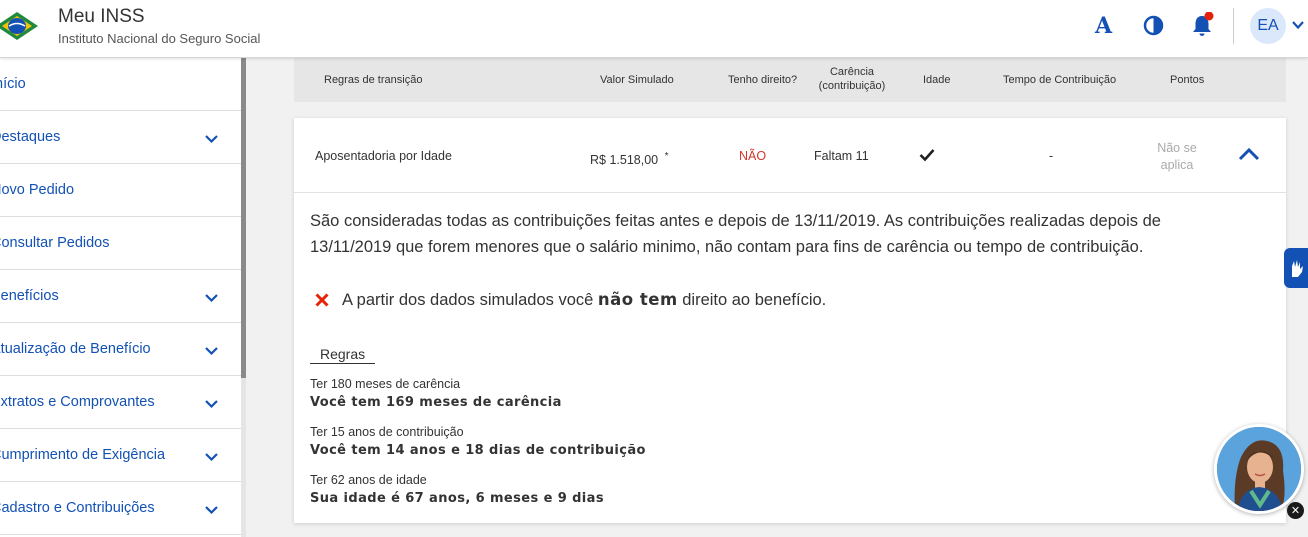 This screenshot has height=537, width=1308. I want to click on simulated-value-note: *, so click(666, 156).